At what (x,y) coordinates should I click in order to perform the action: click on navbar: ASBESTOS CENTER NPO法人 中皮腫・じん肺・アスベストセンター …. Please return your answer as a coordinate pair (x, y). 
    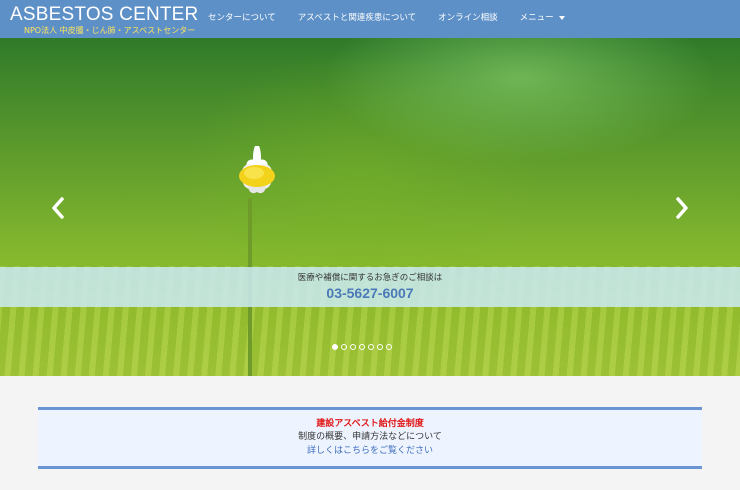
    Looking at the image, I should click on (370, 19).